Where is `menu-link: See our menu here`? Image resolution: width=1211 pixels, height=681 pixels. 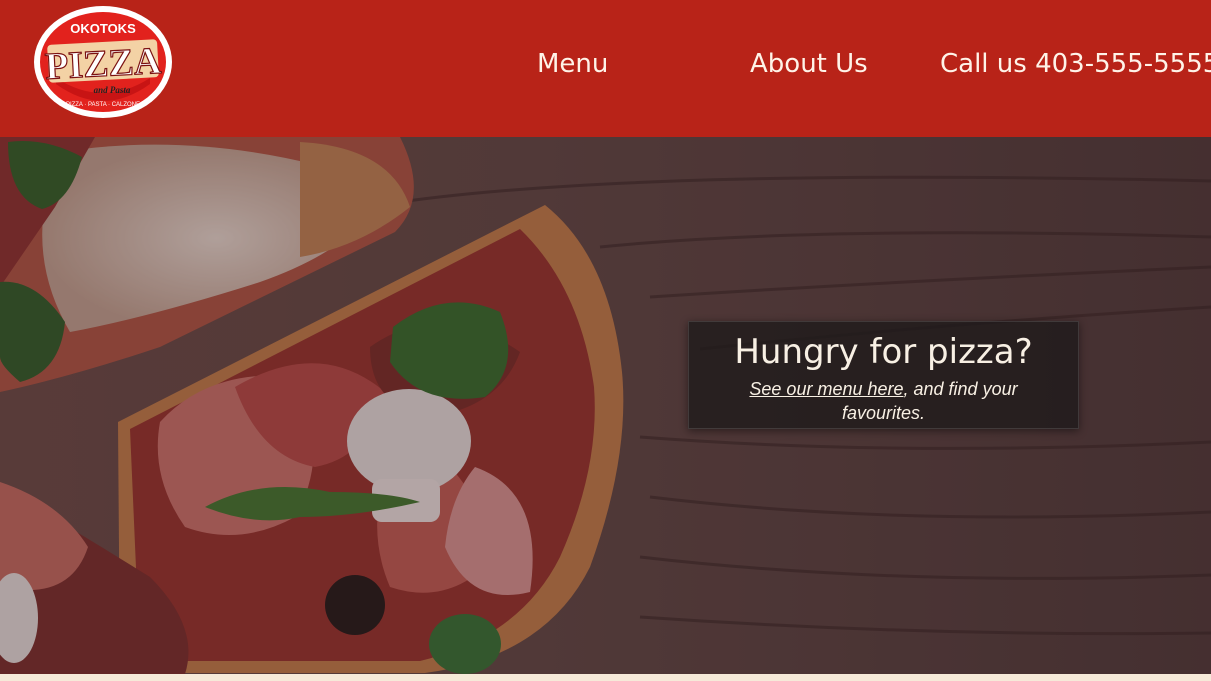
menu-link: See our menu here is located at coordinates (826, 389).